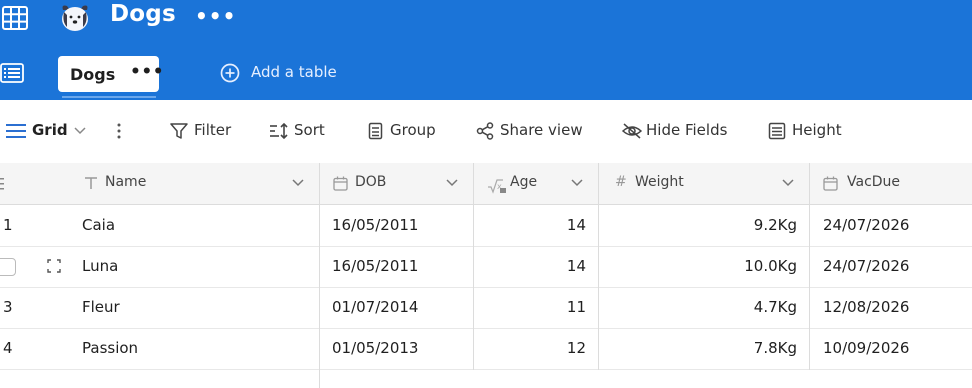 This screenshot has height=388, width=972. I want to click on cell-dob: 01/07/2014, so click(375, 307).